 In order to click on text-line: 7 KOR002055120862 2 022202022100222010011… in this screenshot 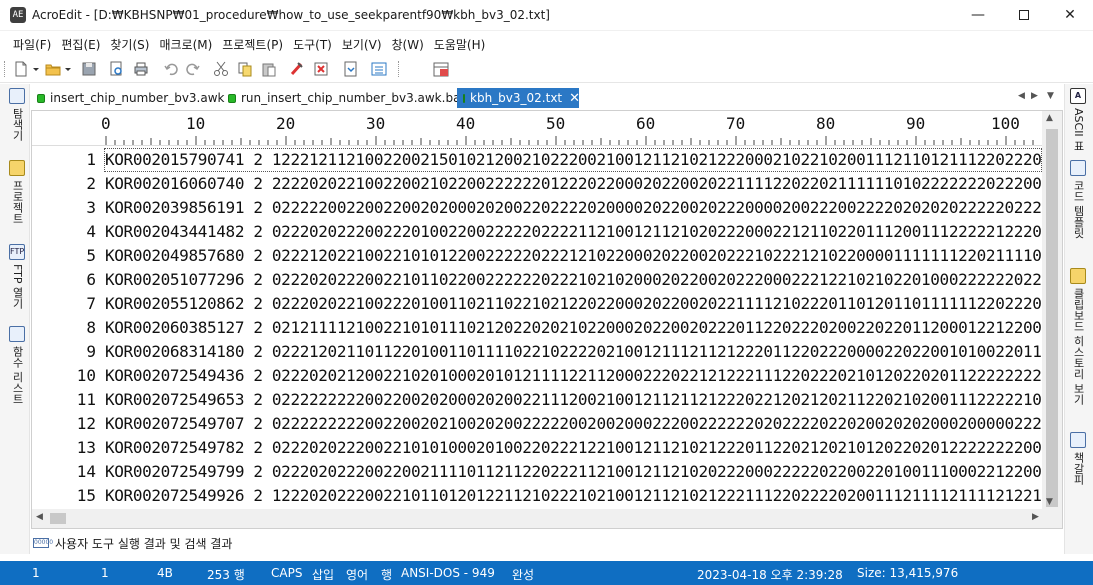, I will do `click(537, 304)`.